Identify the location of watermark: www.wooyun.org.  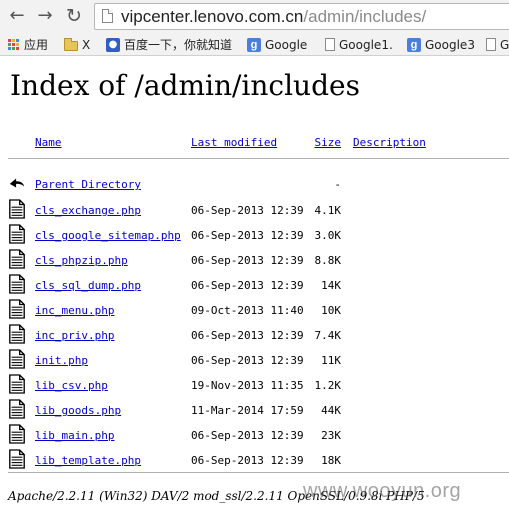
(382, 491).